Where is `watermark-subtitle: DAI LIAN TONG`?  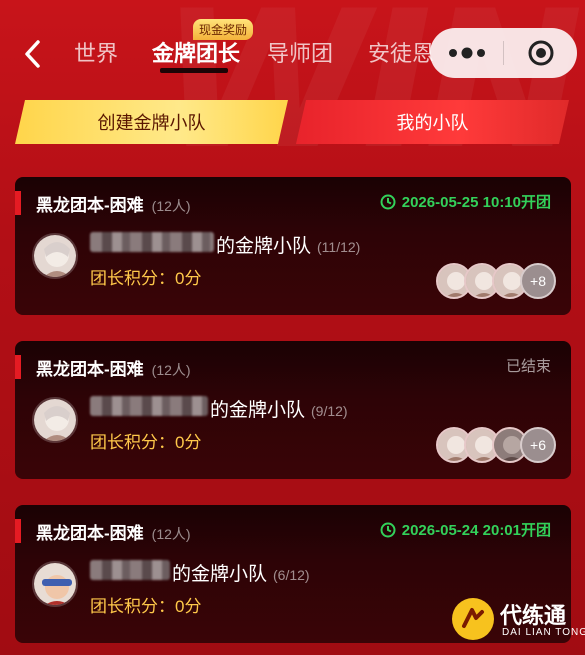
watermark-subtitle: DAI LIAN TONG is located at coordinates (543, 632).